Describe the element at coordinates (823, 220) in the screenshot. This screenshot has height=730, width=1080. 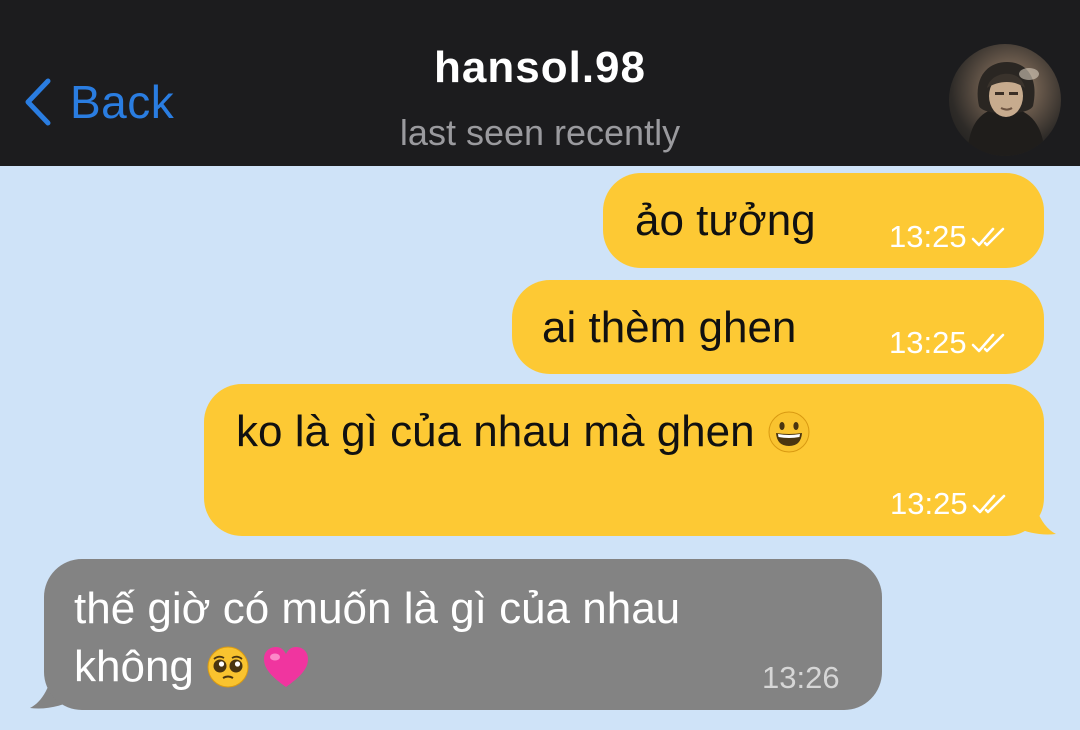
I see `message-bubble-outgoing: ảo tưởng 13:25` at that location.